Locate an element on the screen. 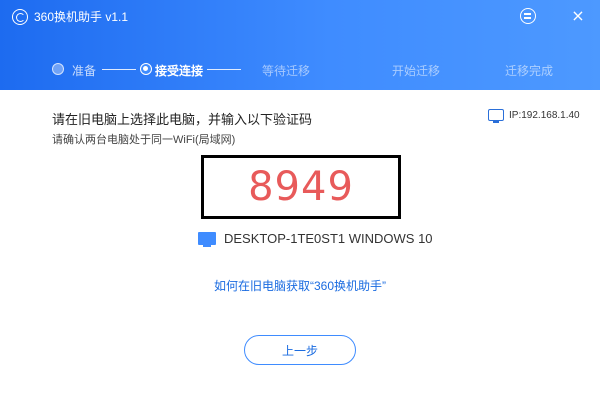 This screenshot has width=600, height=400. ip-address-area: IP:192.168.1.40 is located at coordinates (534, 115).